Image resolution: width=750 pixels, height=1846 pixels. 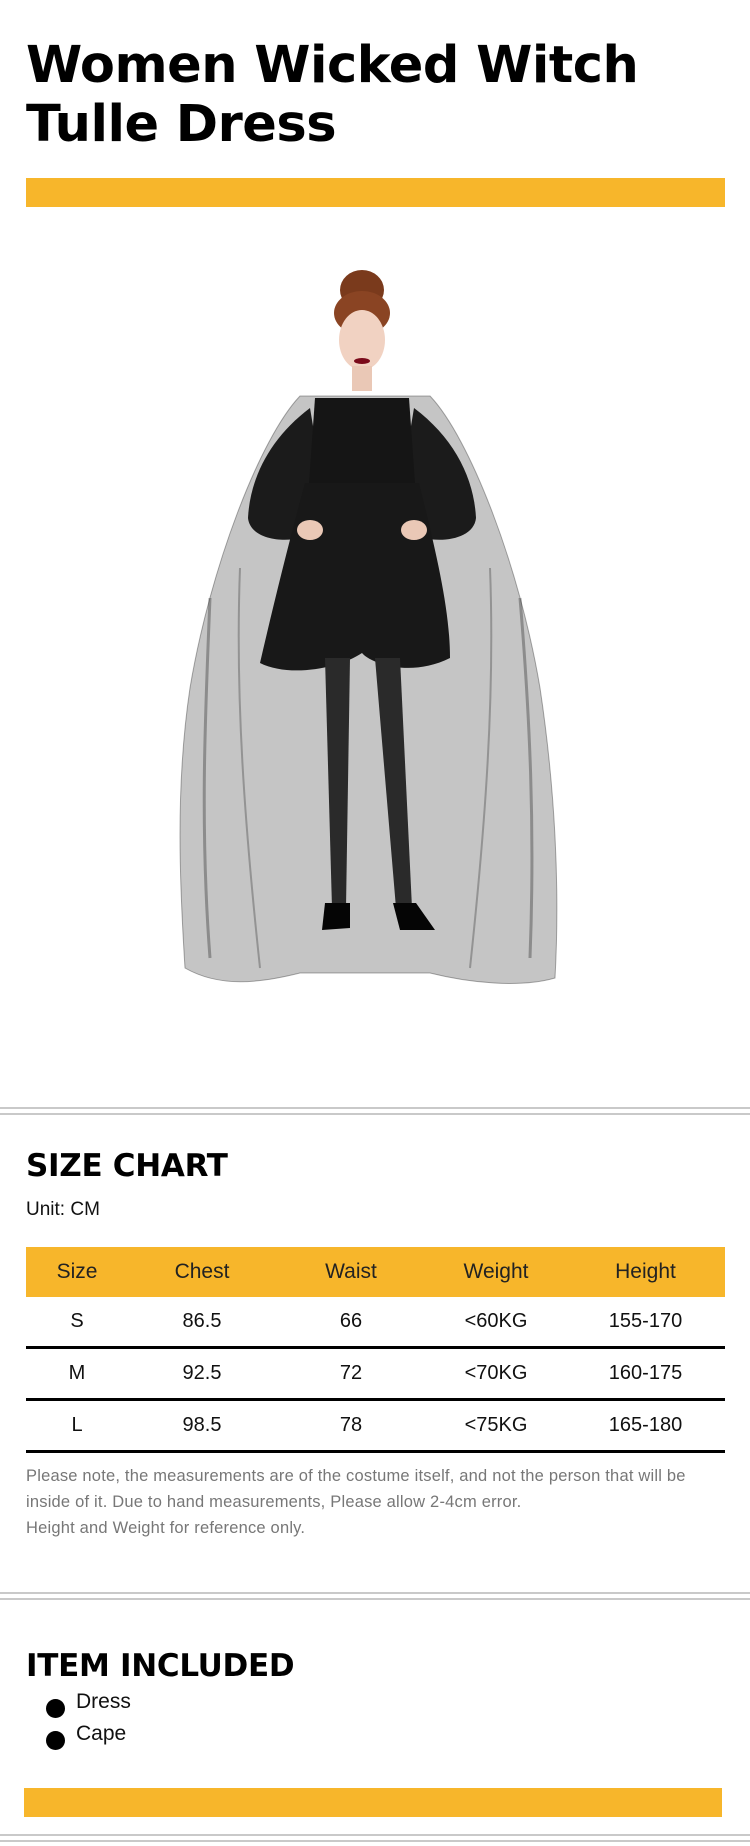 What do you see at coordinates (645, 1426) in the screenshot?
I see `cell-height: 165-180` at bounding box center [645, 1426].